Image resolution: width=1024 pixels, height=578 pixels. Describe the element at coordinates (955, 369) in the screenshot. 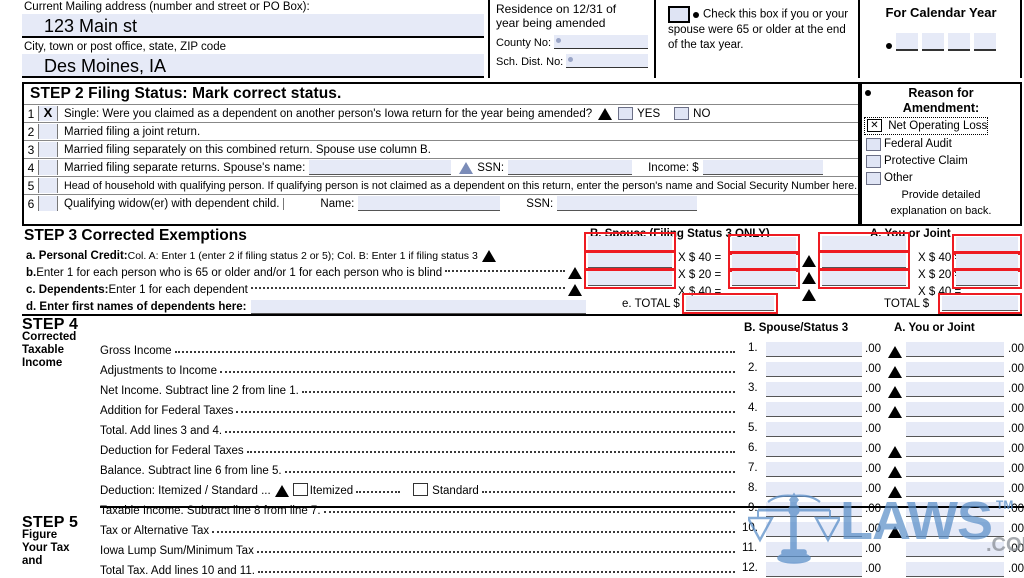

I see `line-2-amount-a` at that location.